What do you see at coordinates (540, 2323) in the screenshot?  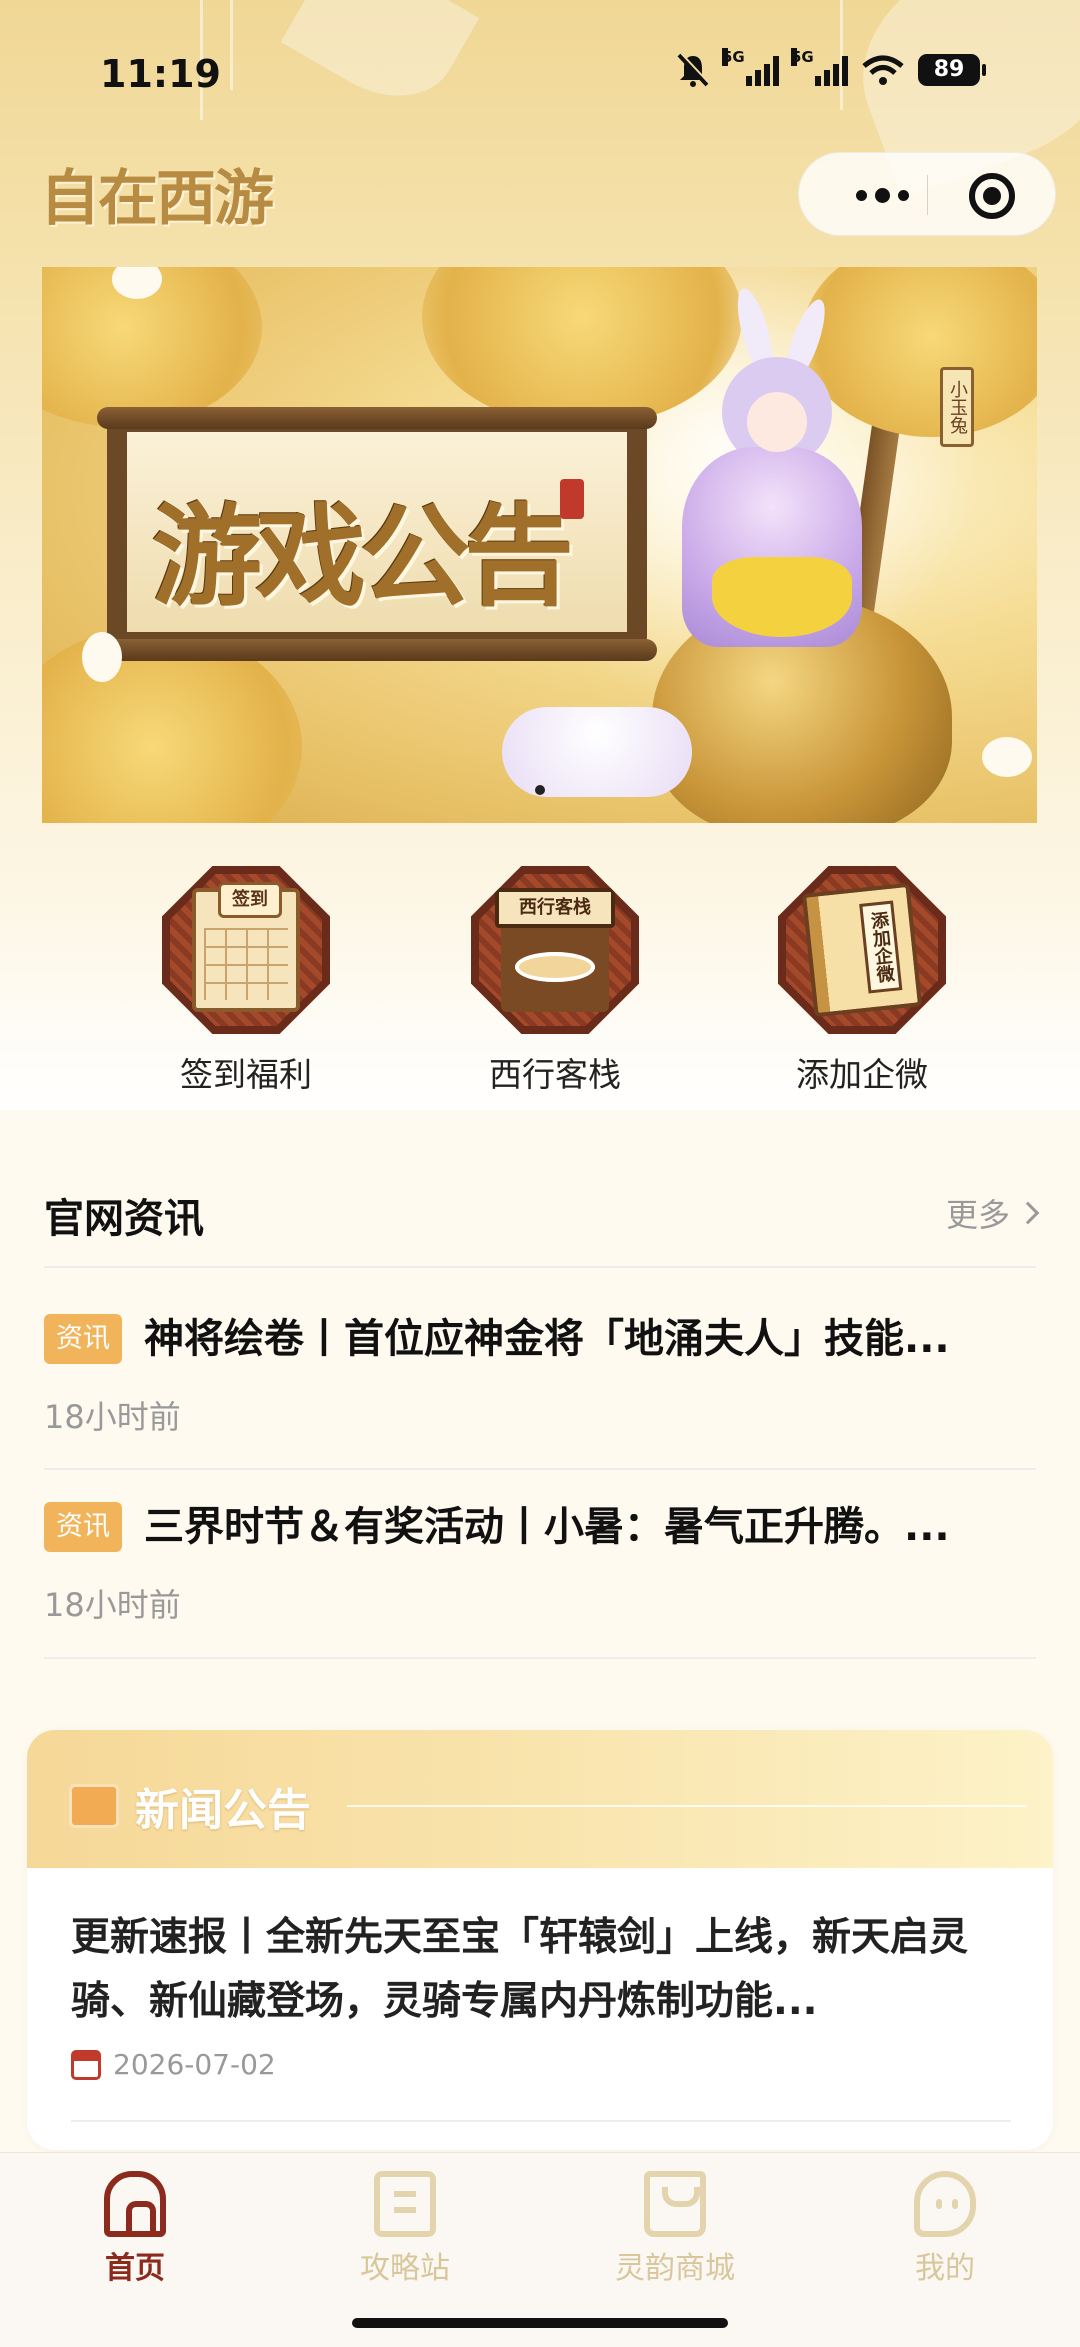 I see `home-indicator` at bounding box center [540, 2323].